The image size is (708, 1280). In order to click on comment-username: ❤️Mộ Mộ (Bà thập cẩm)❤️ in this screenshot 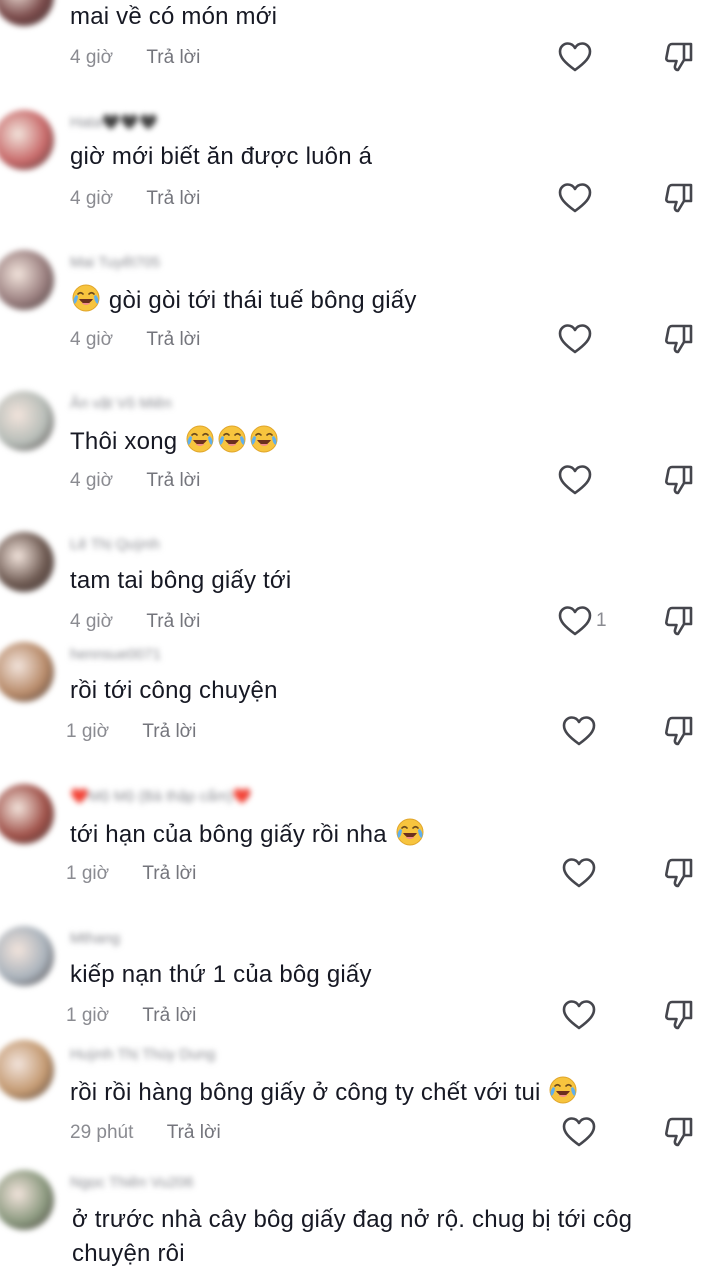, I will do `click(161, 797)`.